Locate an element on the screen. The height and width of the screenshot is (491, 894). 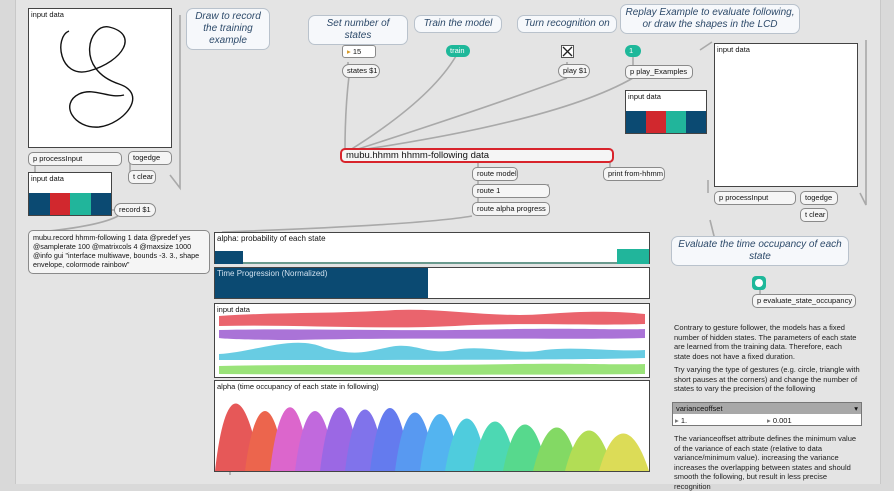
attribute-value-2: ▸ 0.001 is located at coordinates (813, 420).